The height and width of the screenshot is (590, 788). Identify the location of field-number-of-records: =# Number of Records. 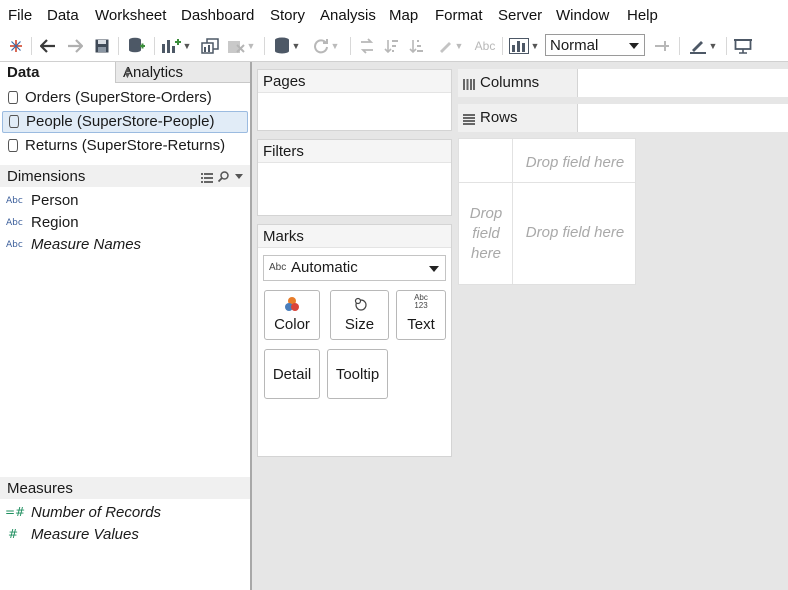
(125, 513).